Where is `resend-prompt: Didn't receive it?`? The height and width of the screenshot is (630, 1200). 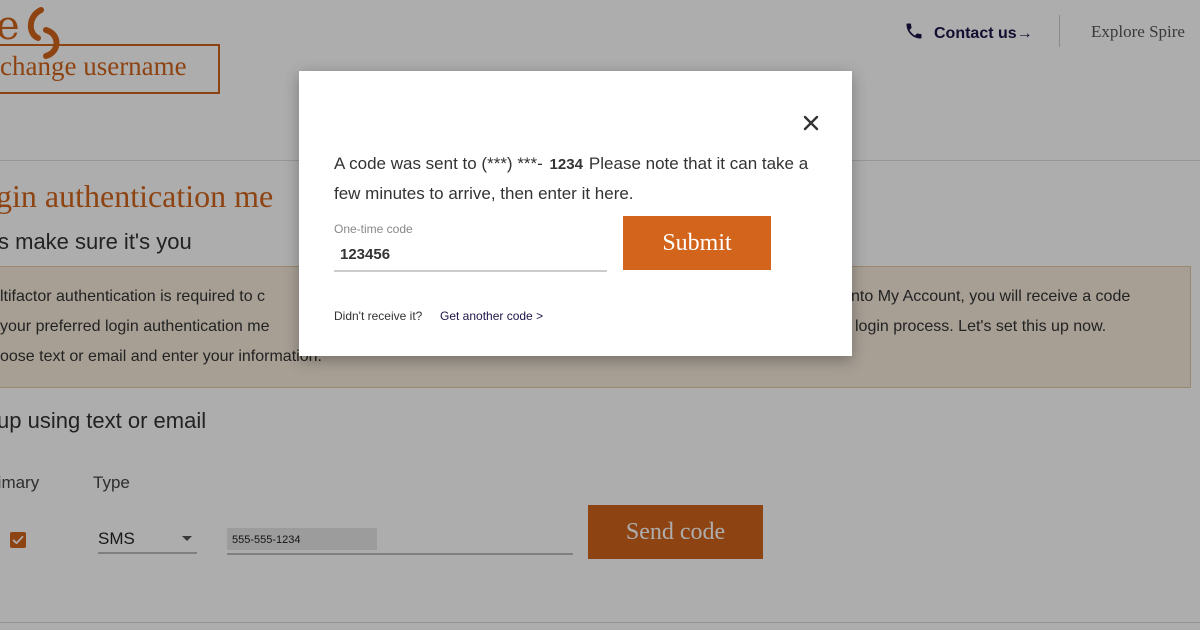
resend-prompt: Didn't receive it? is located at coordinates (378, 316).